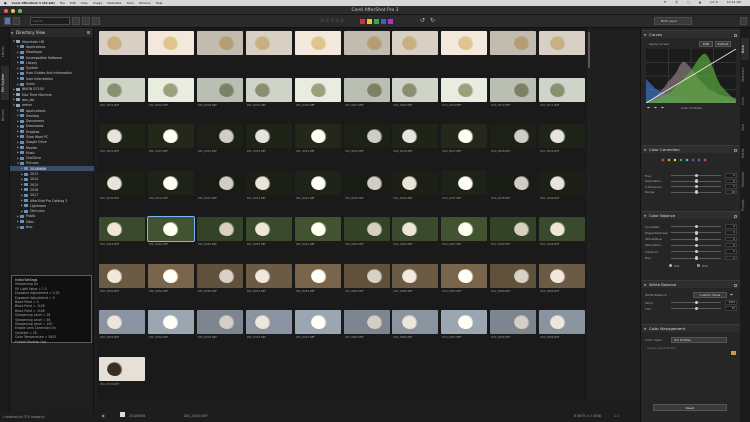 Image resolution: width=750 pixels, height=422 pixels. I want to click on thumbnail: DSC_8227.NEF, so click(464, 139).